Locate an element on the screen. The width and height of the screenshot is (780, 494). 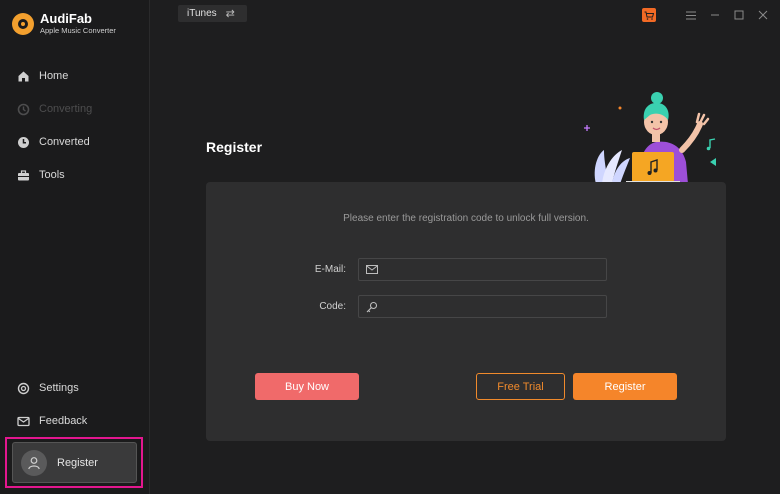
toolbox-icon is located at coordinates (23, 175).